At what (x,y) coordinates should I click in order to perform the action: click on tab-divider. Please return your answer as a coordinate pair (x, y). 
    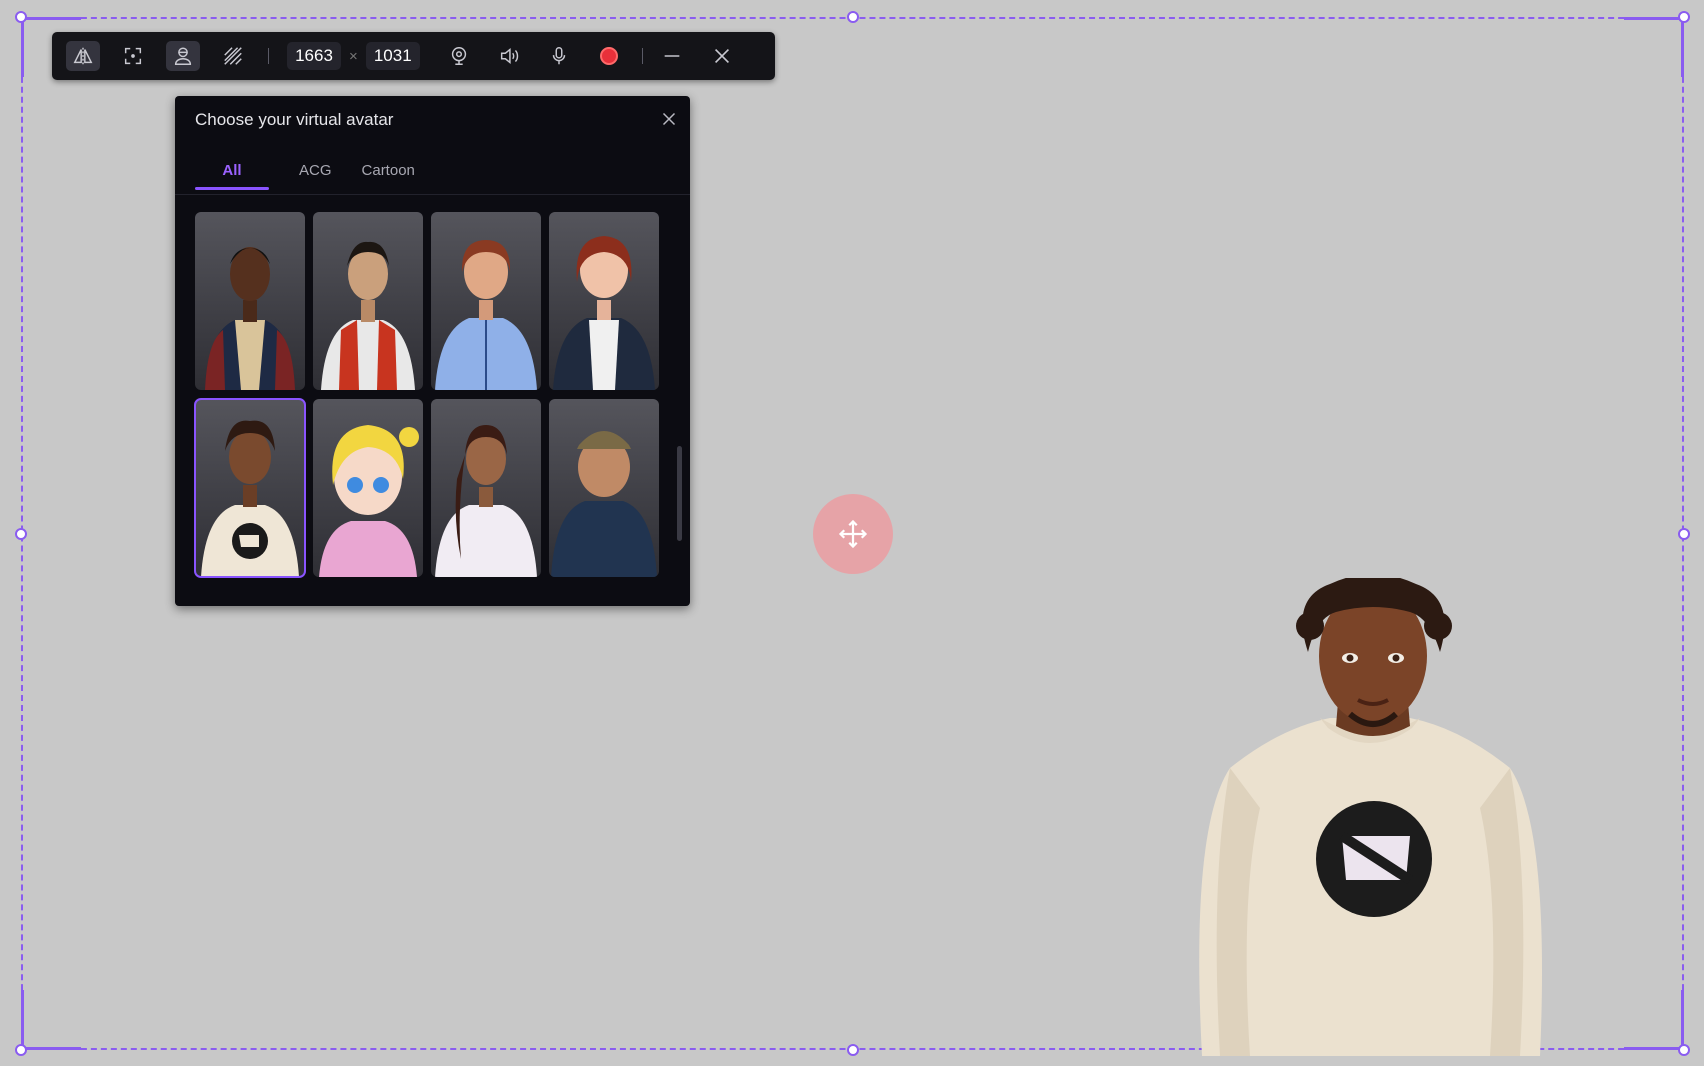
    Looking at the image, I should click on (432, 194).